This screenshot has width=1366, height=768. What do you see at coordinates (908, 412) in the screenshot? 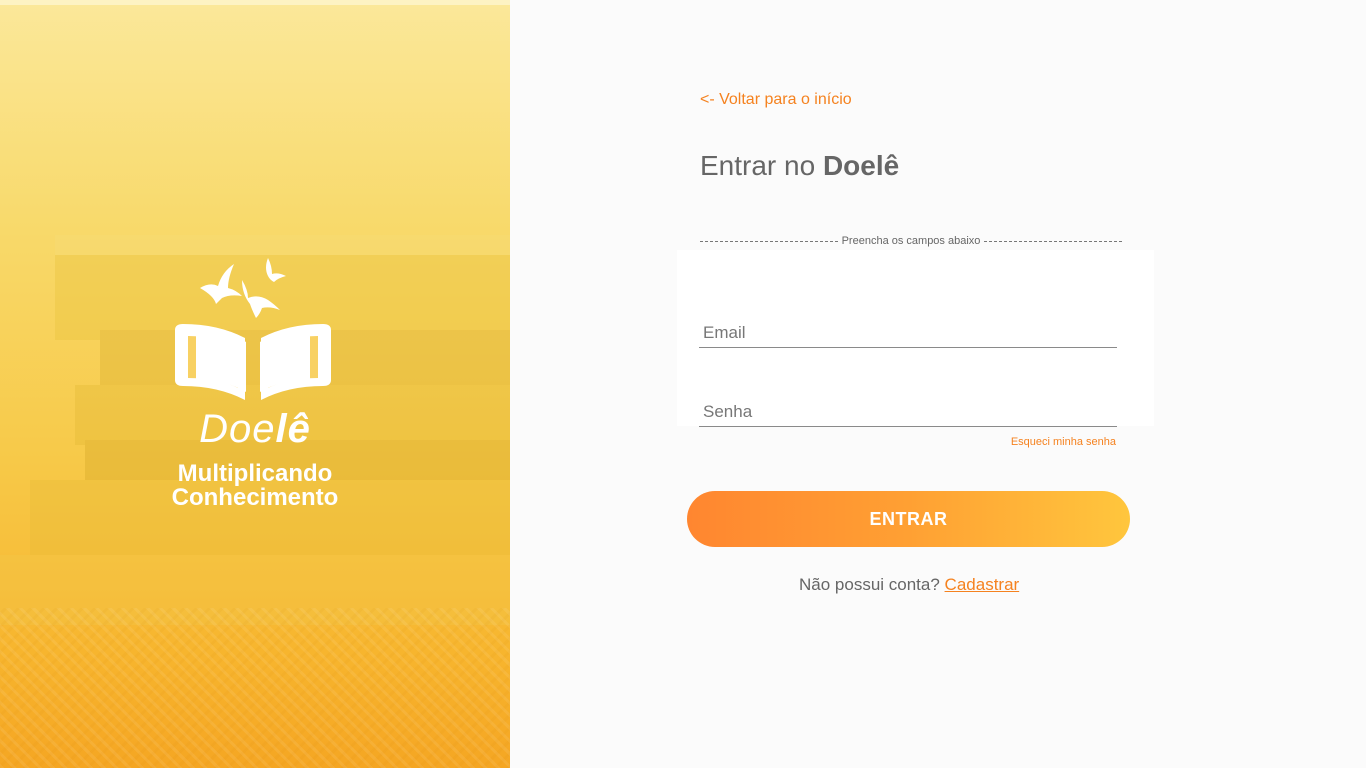
I see `password-field` at bounding box center [908, 412].